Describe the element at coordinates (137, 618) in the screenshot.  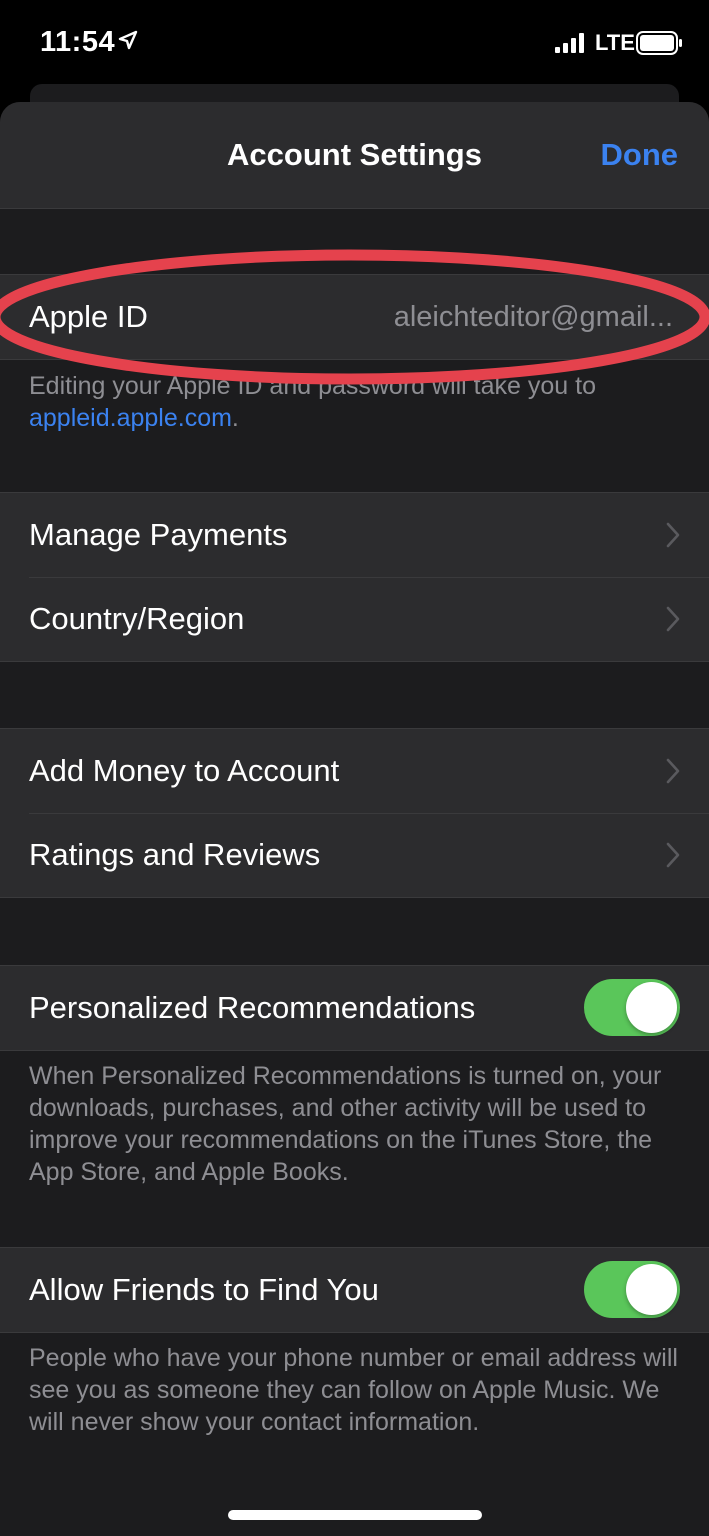
I see `country-region-label: Country/Region` at that location.